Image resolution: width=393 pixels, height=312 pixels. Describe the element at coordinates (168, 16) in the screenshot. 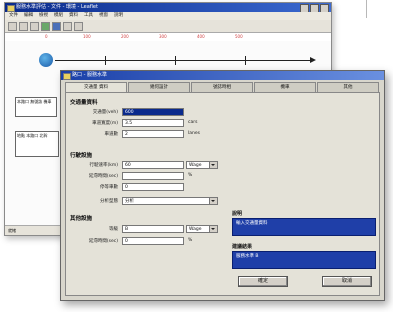

I see `menu-bar: 文件 編輯 檢視 模組 資料 工具 視窗 說明` at that location.